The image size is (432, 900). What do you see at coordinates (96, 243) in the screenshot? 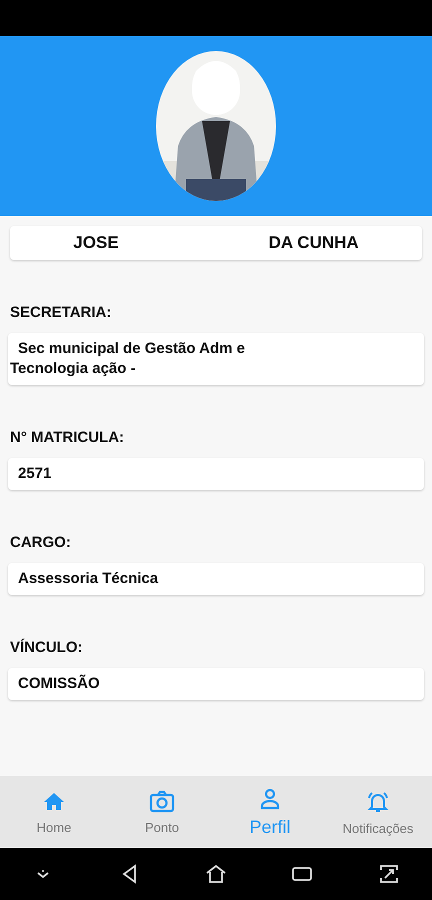
I see `name-text: JOSE` at bounding box center [96, 243].